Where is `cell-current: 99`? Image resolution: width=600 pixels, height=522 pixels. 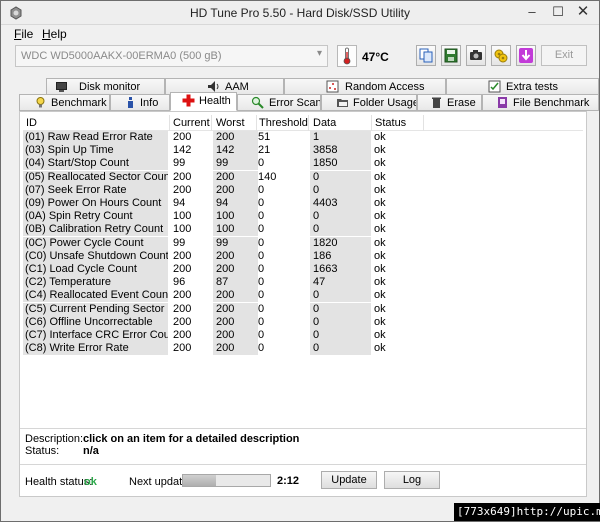 cell-current: 99 is located at coordinates (179, 163).